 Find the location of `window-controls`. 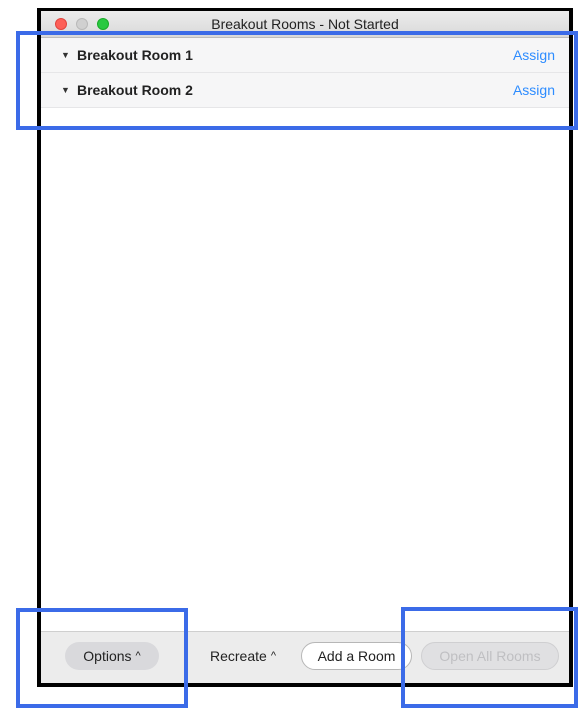

window-controls is located at coordinates (82, 24).